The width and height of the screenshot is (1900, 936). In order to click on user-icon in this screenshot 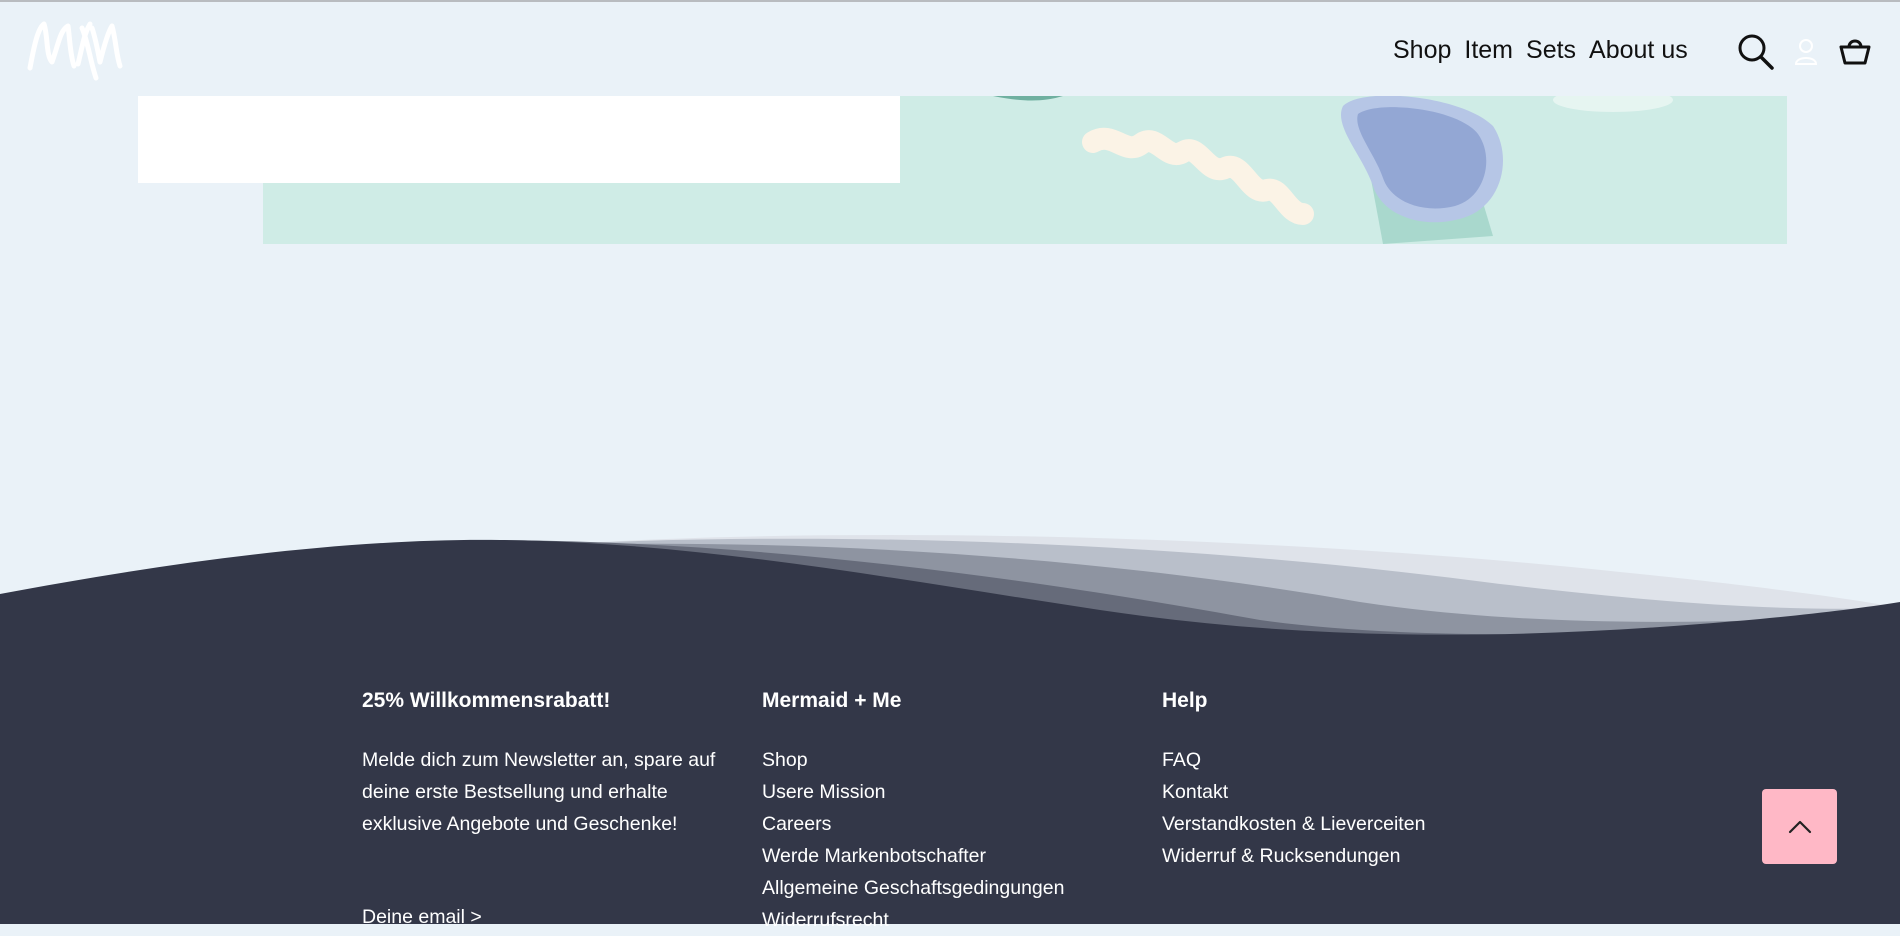, I will do `click(1806, 52)`.